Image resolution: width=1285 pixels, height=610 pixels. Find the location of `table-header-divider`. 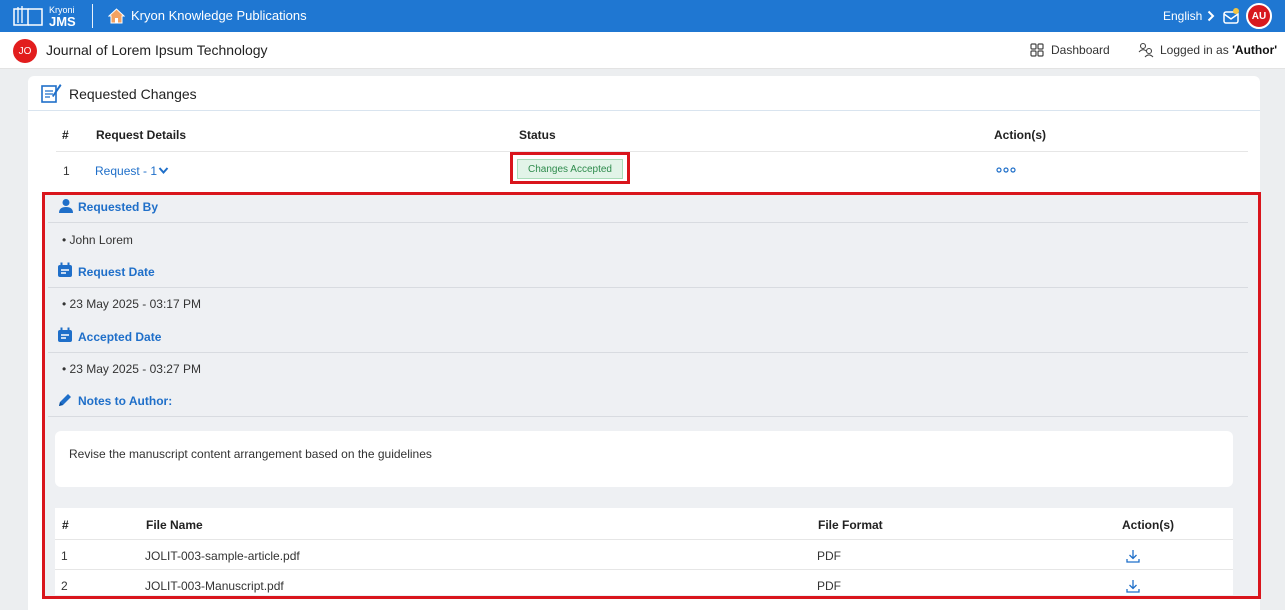

table-header-divider is located at coordinates (652, 151).